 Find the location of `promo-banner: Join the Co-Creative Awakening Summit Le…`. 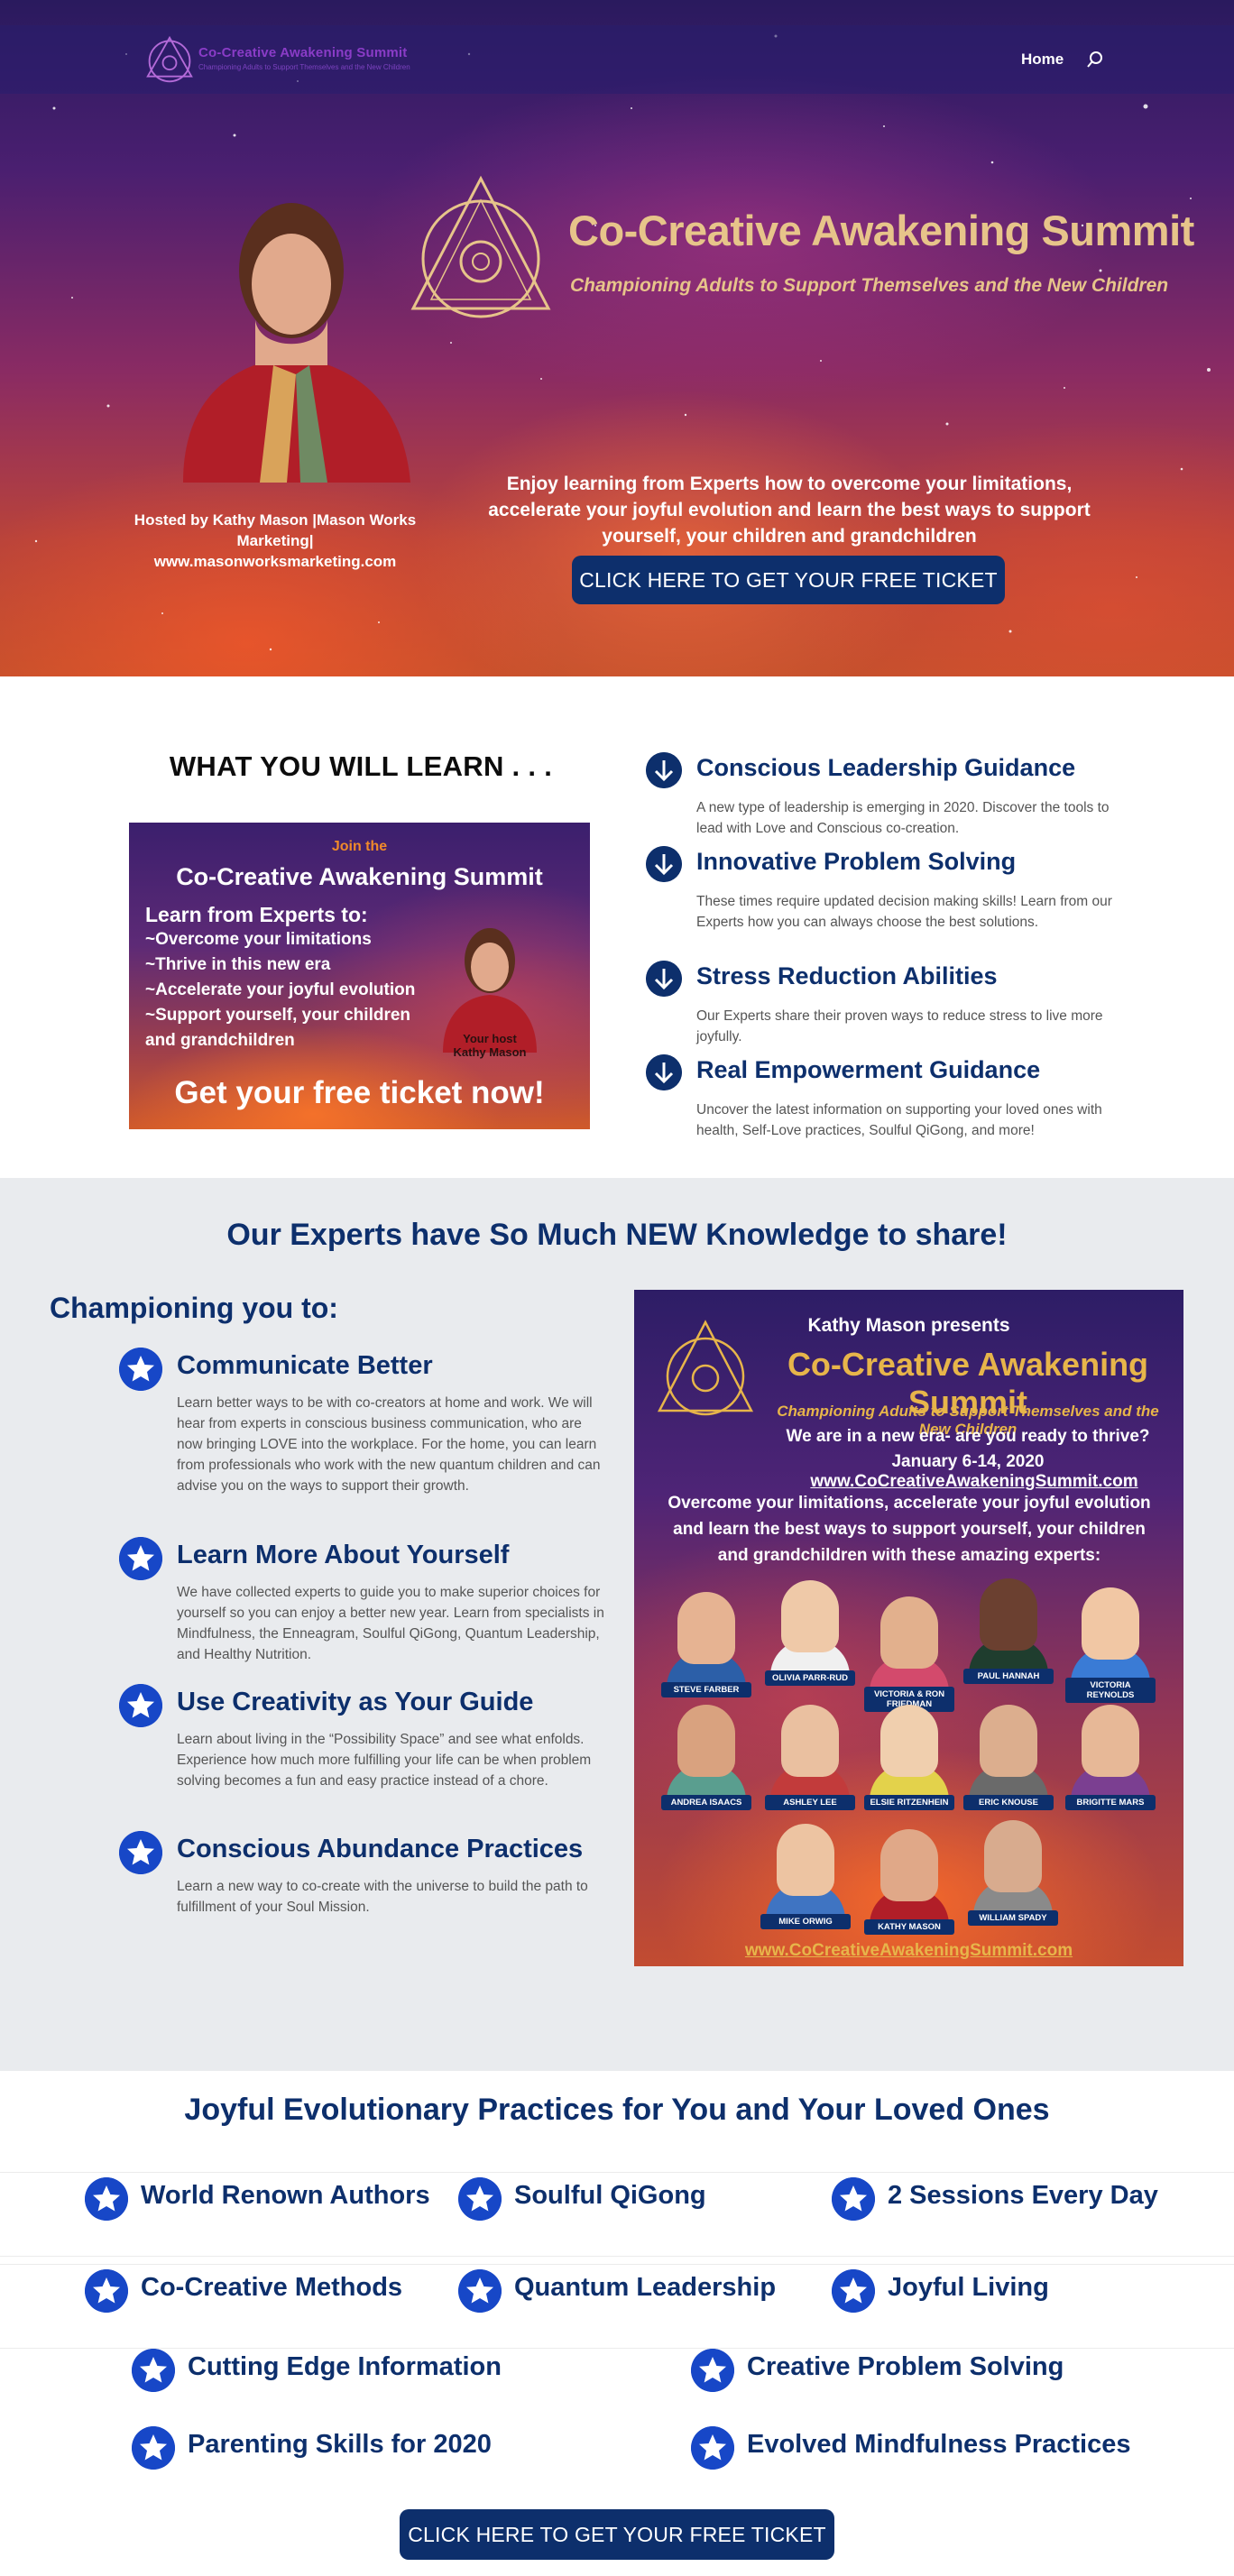

promo-banner: Join the Co-Creative Awakening Summit Le… is located at coordinates (359, 976).